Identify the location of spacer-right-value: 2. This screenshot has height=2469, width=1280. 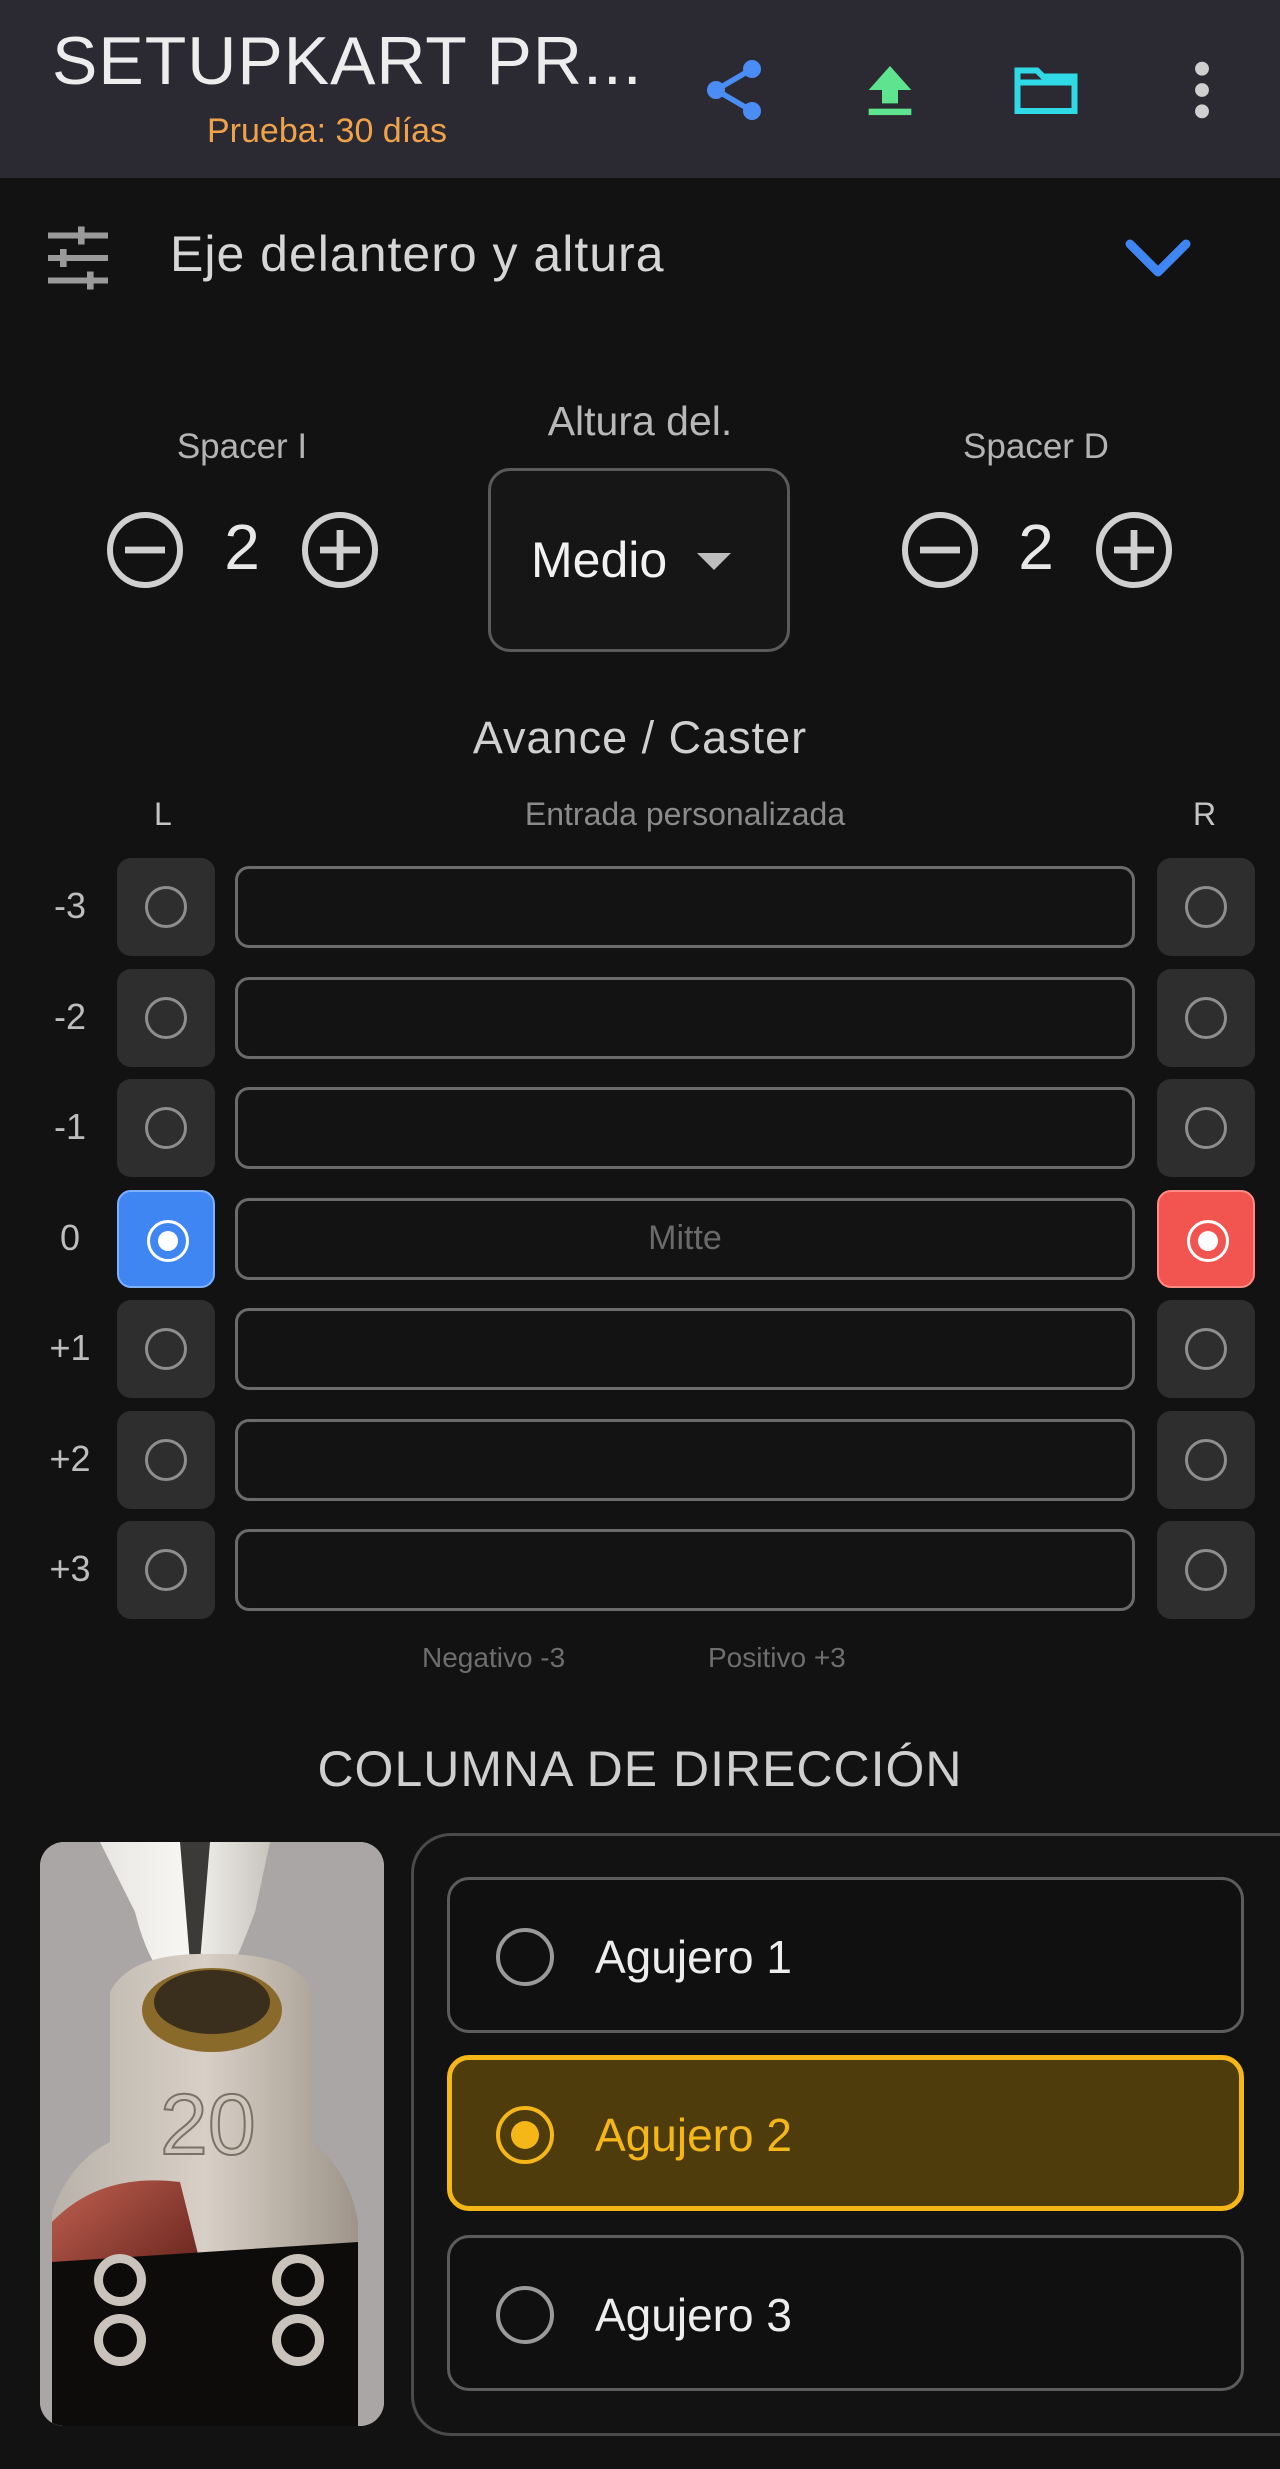
(1036, 547).